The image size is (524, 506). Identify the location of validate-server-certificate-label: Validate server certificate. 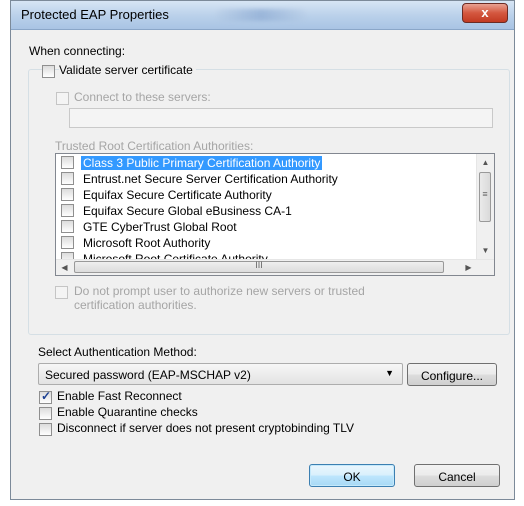
(127, 70).